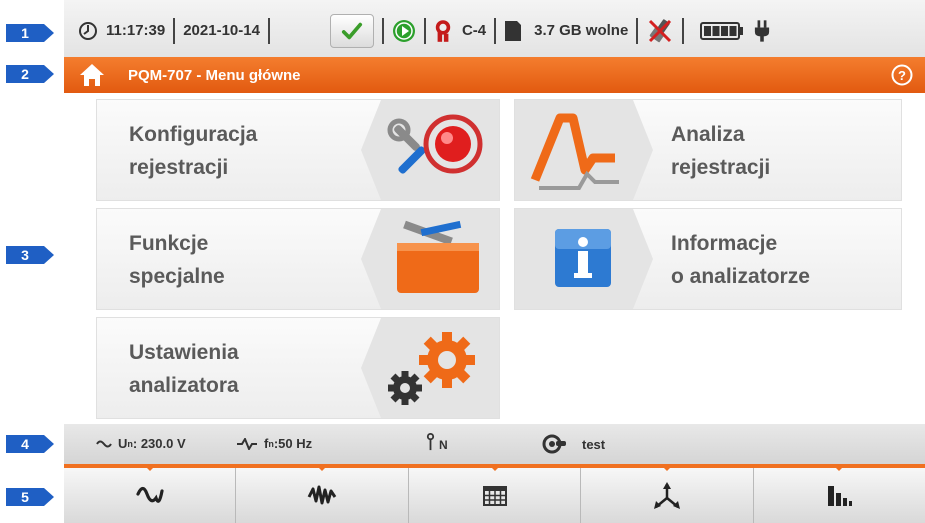 The height and width of the screenshot is (523, 925). What do you see at coordinates (221, 30) in the screenshot?
I see `date-value: 2021-10-14` at bounding box center [221, 30].